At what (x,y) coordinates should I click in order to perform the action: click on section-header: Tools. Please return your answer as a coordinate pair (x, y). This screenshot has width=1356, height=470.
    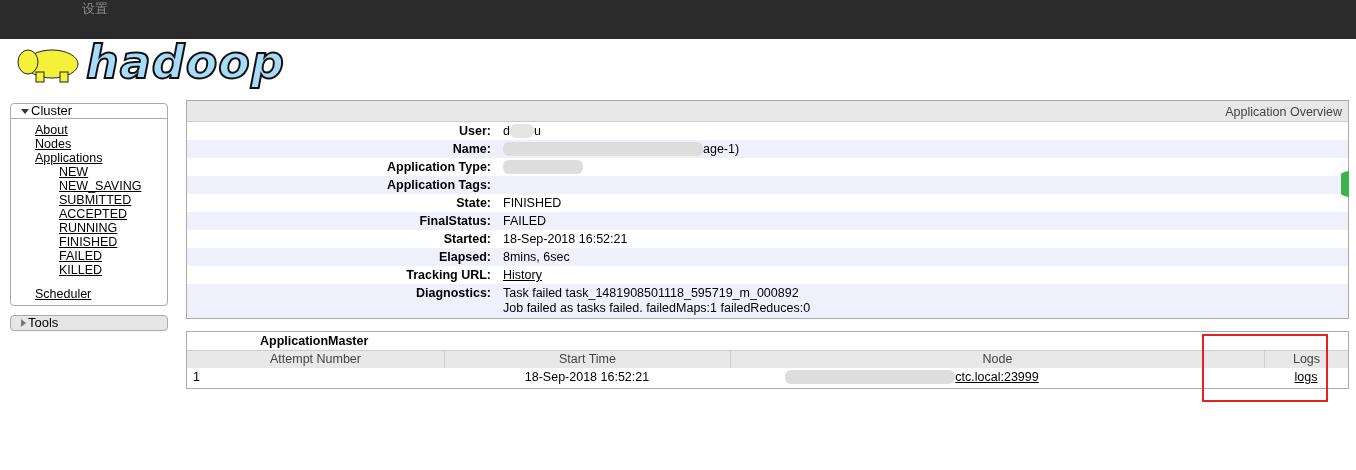
    Looking at the image, I should click on (89, 323).